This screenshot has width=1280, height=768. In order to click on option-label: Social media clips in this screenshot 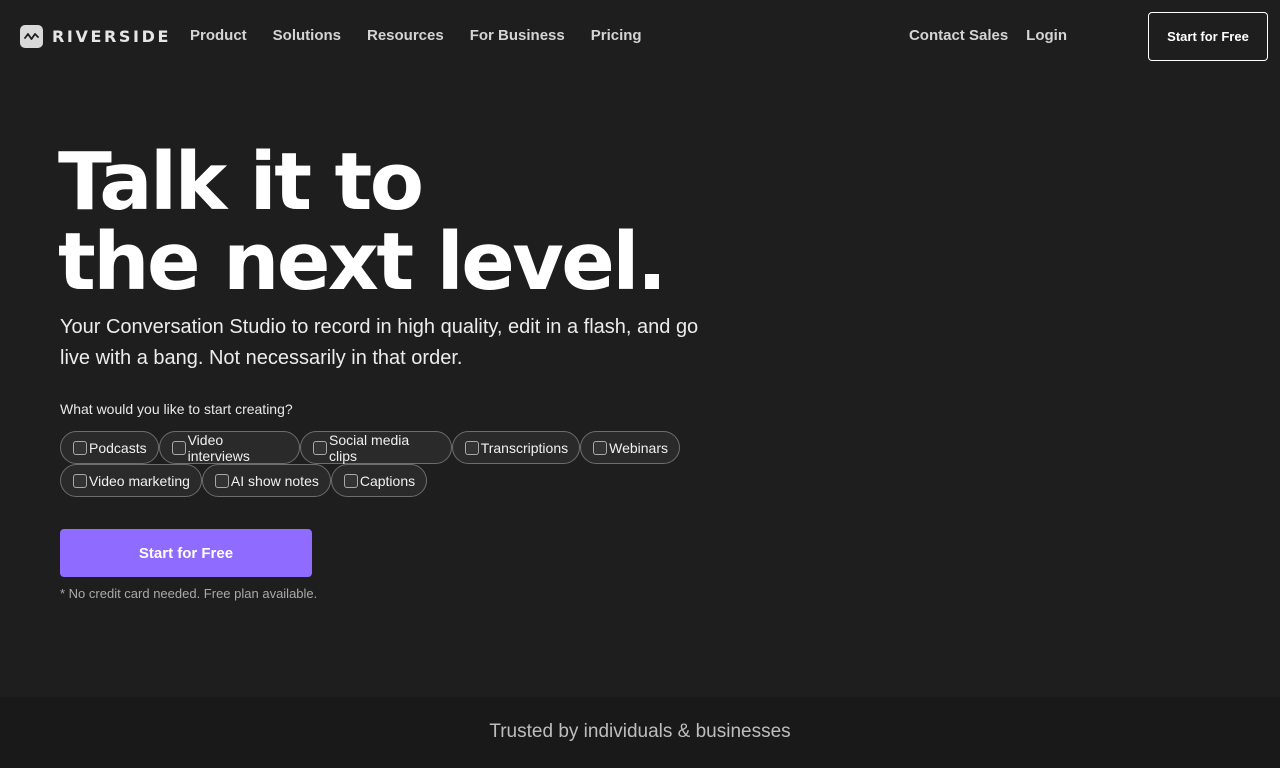, I will do `click(369, 447)`.